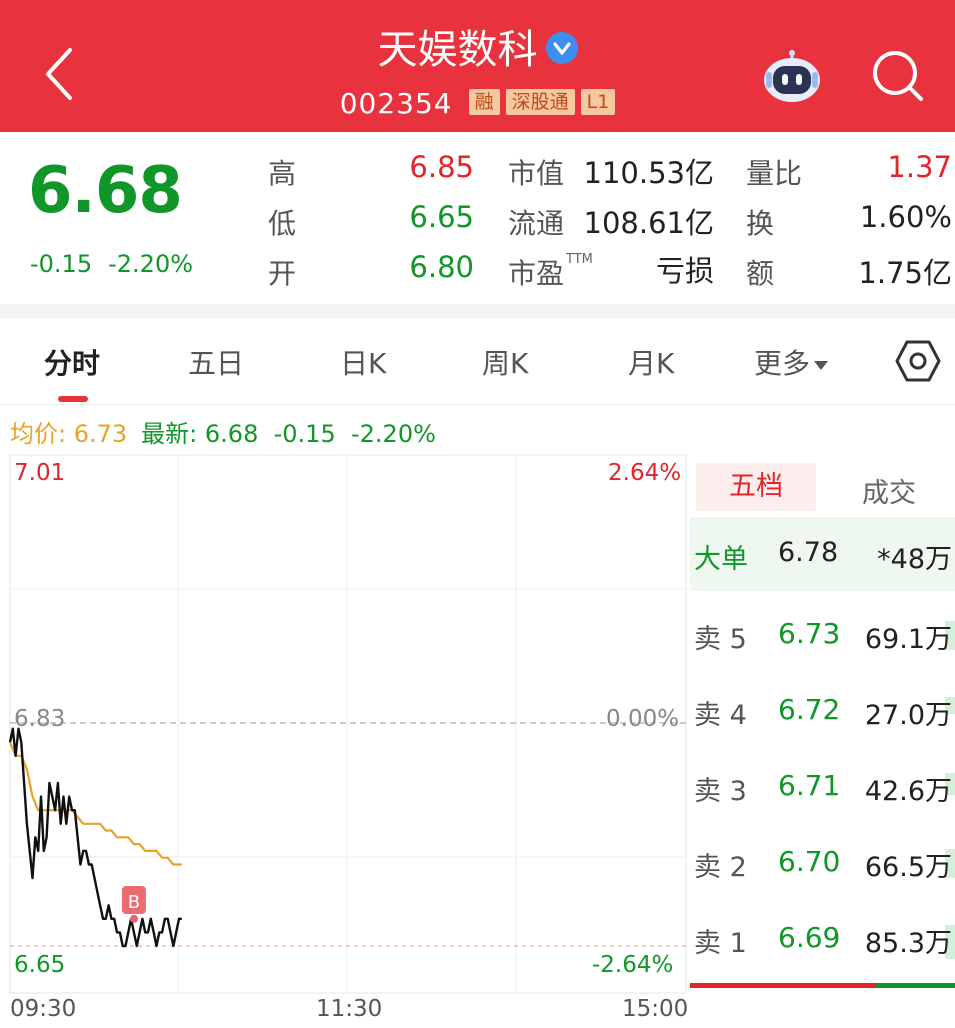 This screenshot has height=1028, width=955. I want to click on ask-row: 卖 2 6.70 66.5万, so click(822, 861).